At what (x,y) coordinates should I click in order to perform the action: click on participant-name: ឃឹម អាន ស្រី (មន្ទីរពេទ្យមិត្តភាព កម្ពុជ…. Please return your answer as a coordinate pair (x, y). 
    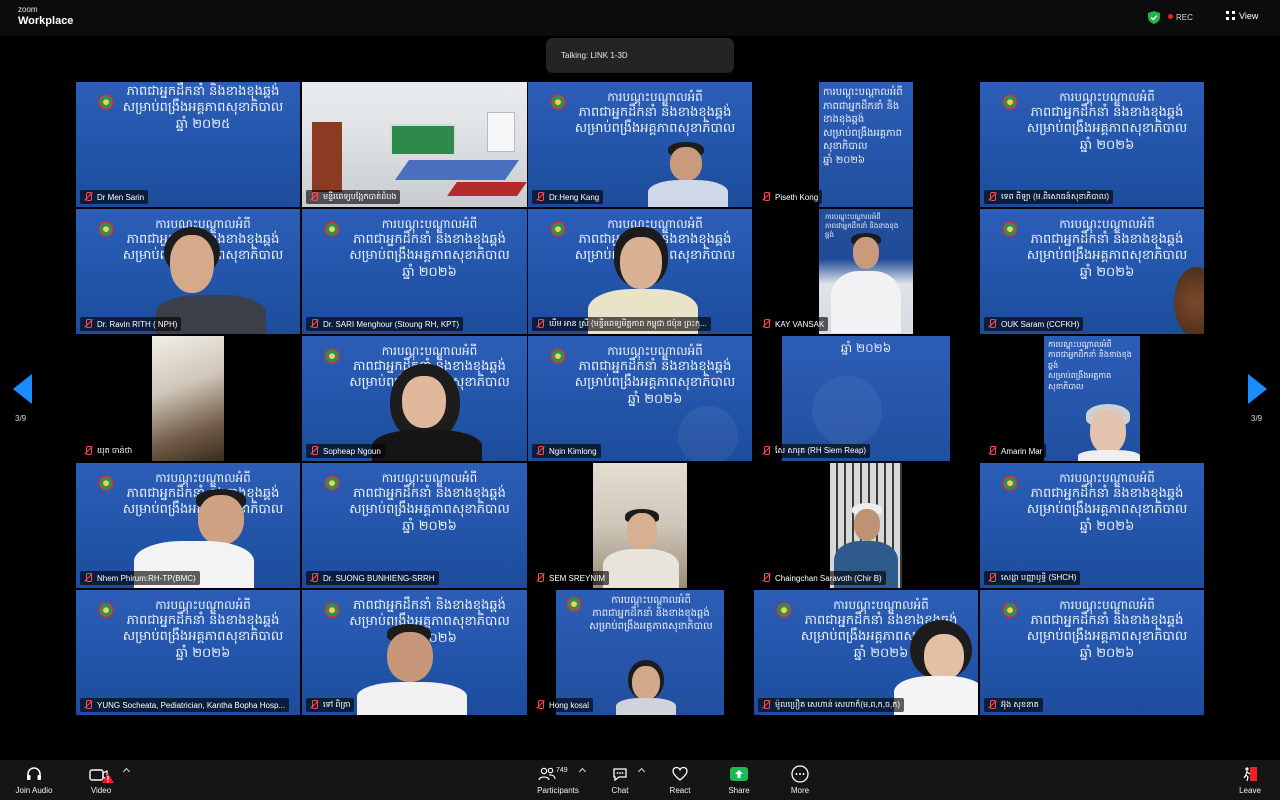
    Looking at the image, I should click on (628, 323).